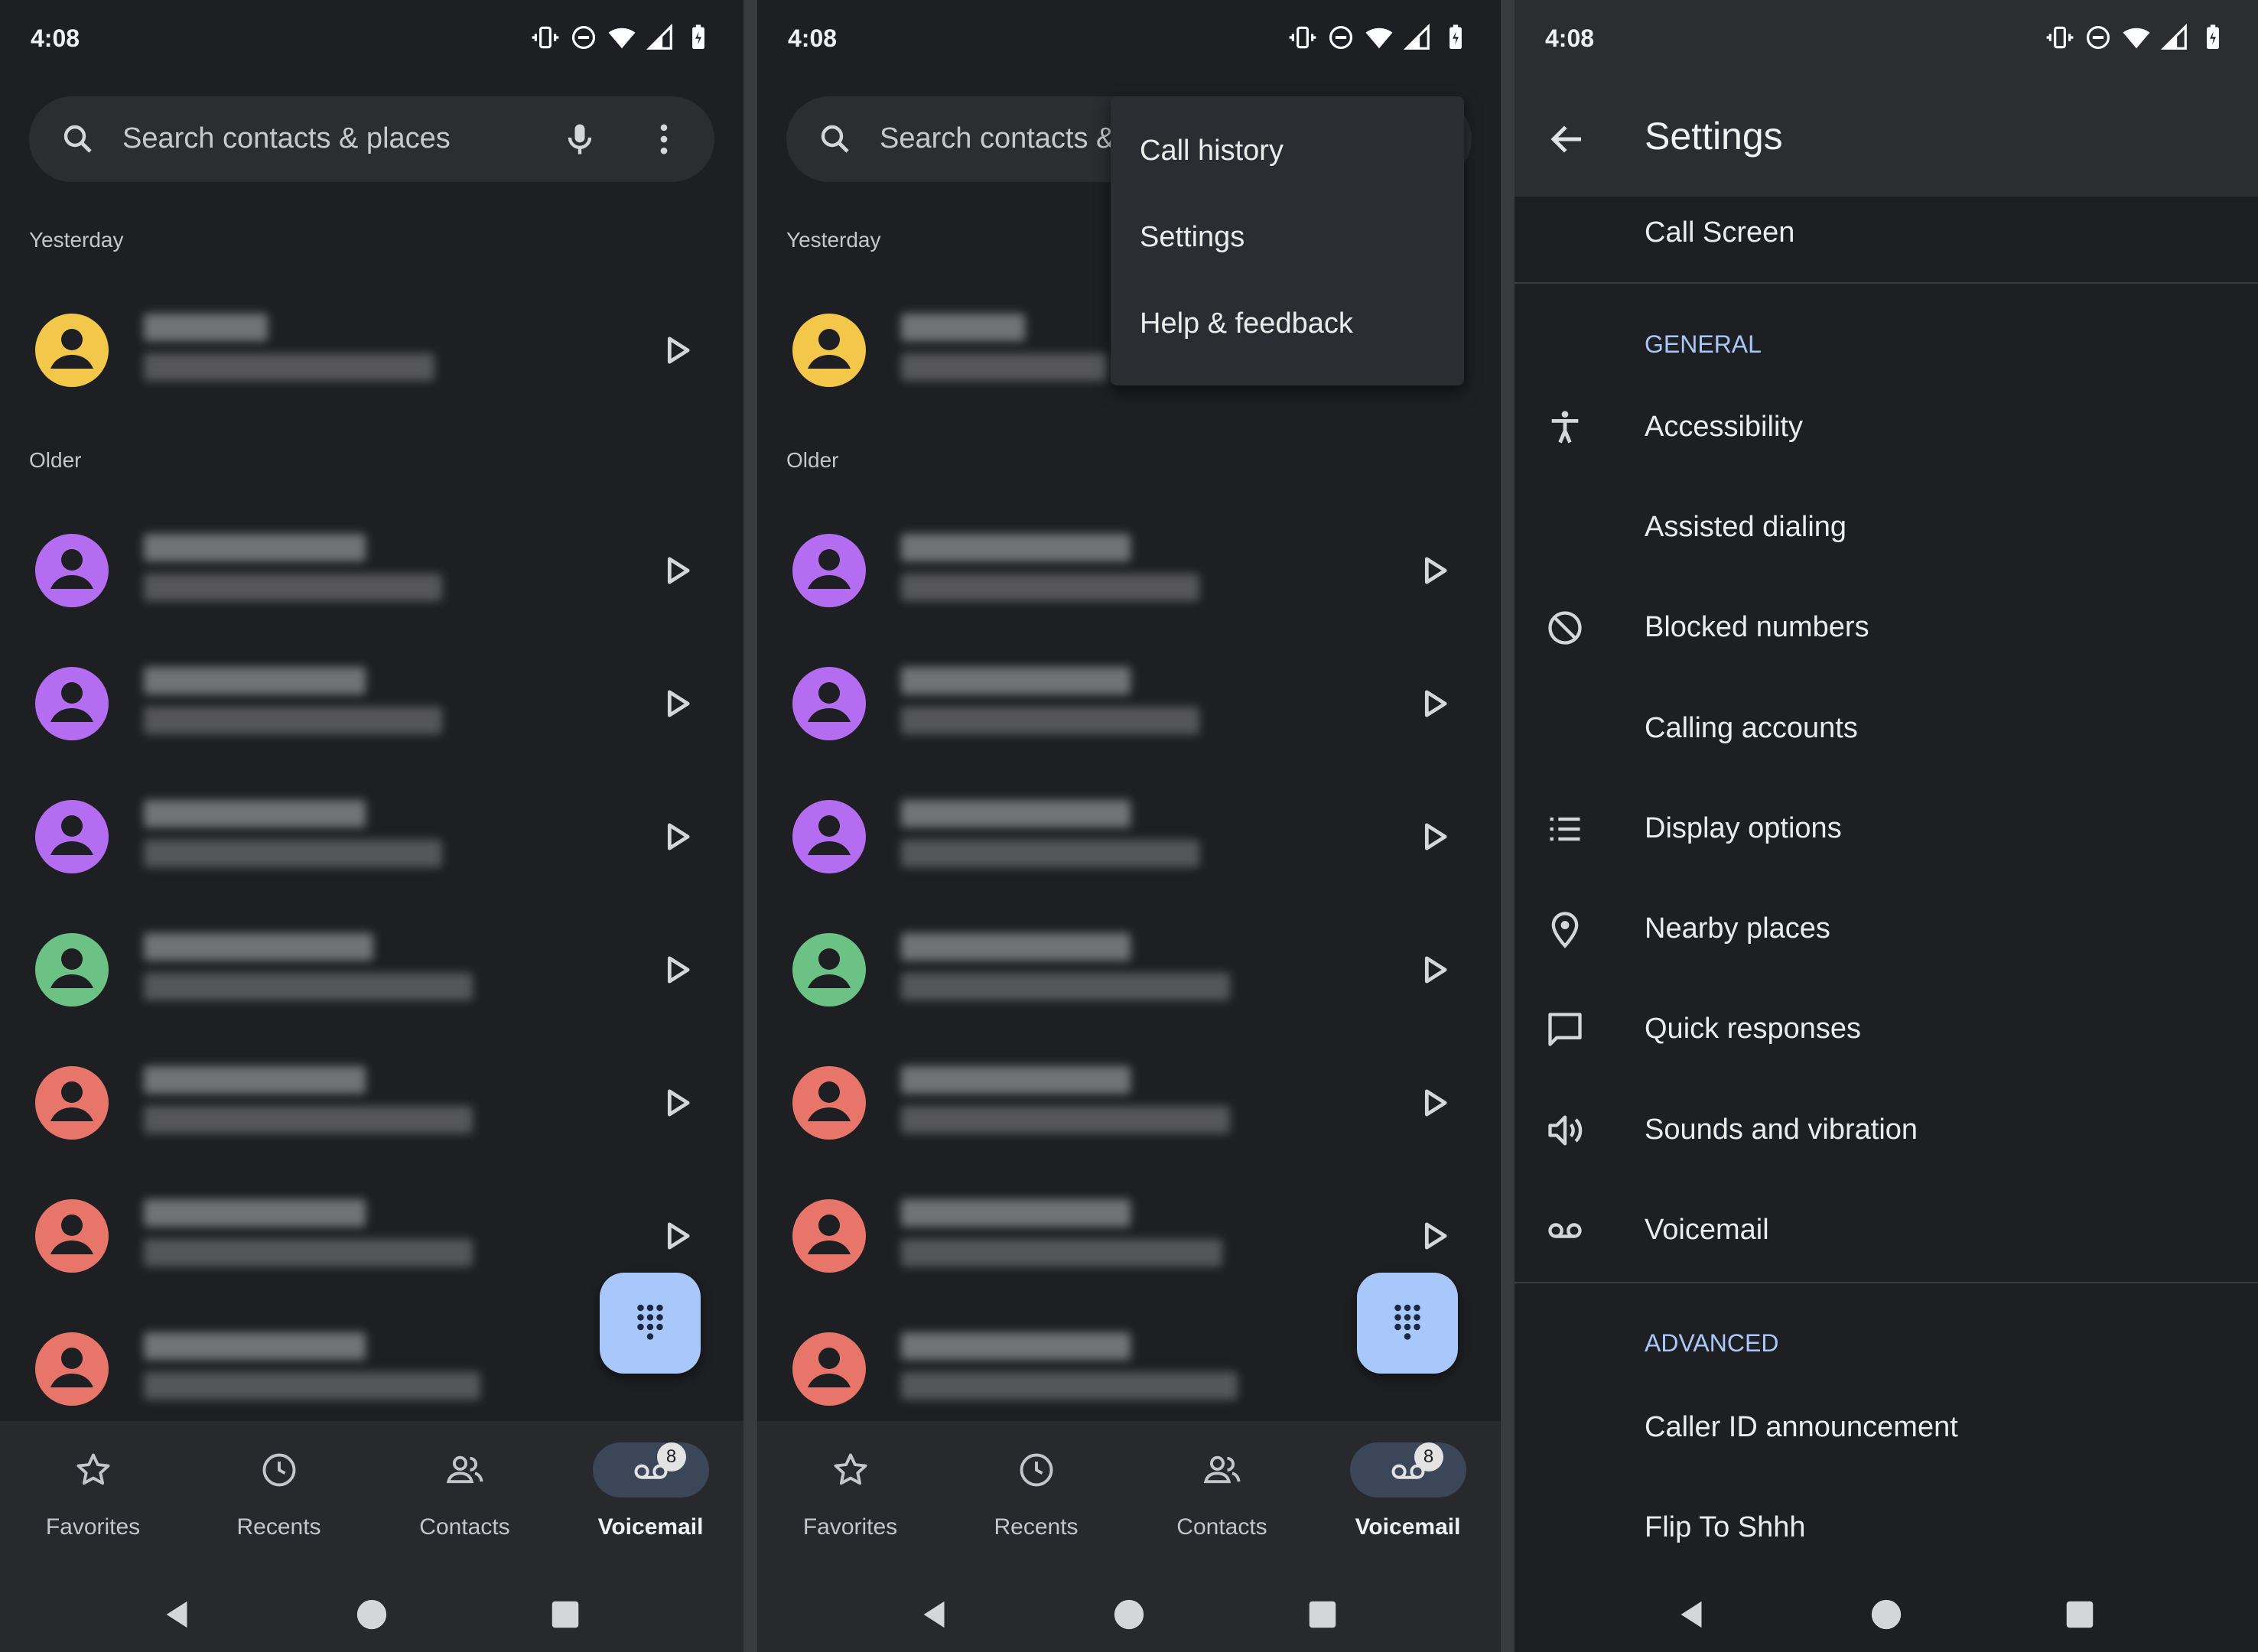  I want to click on voicemail-badge: 8, so click(1428, 1457).